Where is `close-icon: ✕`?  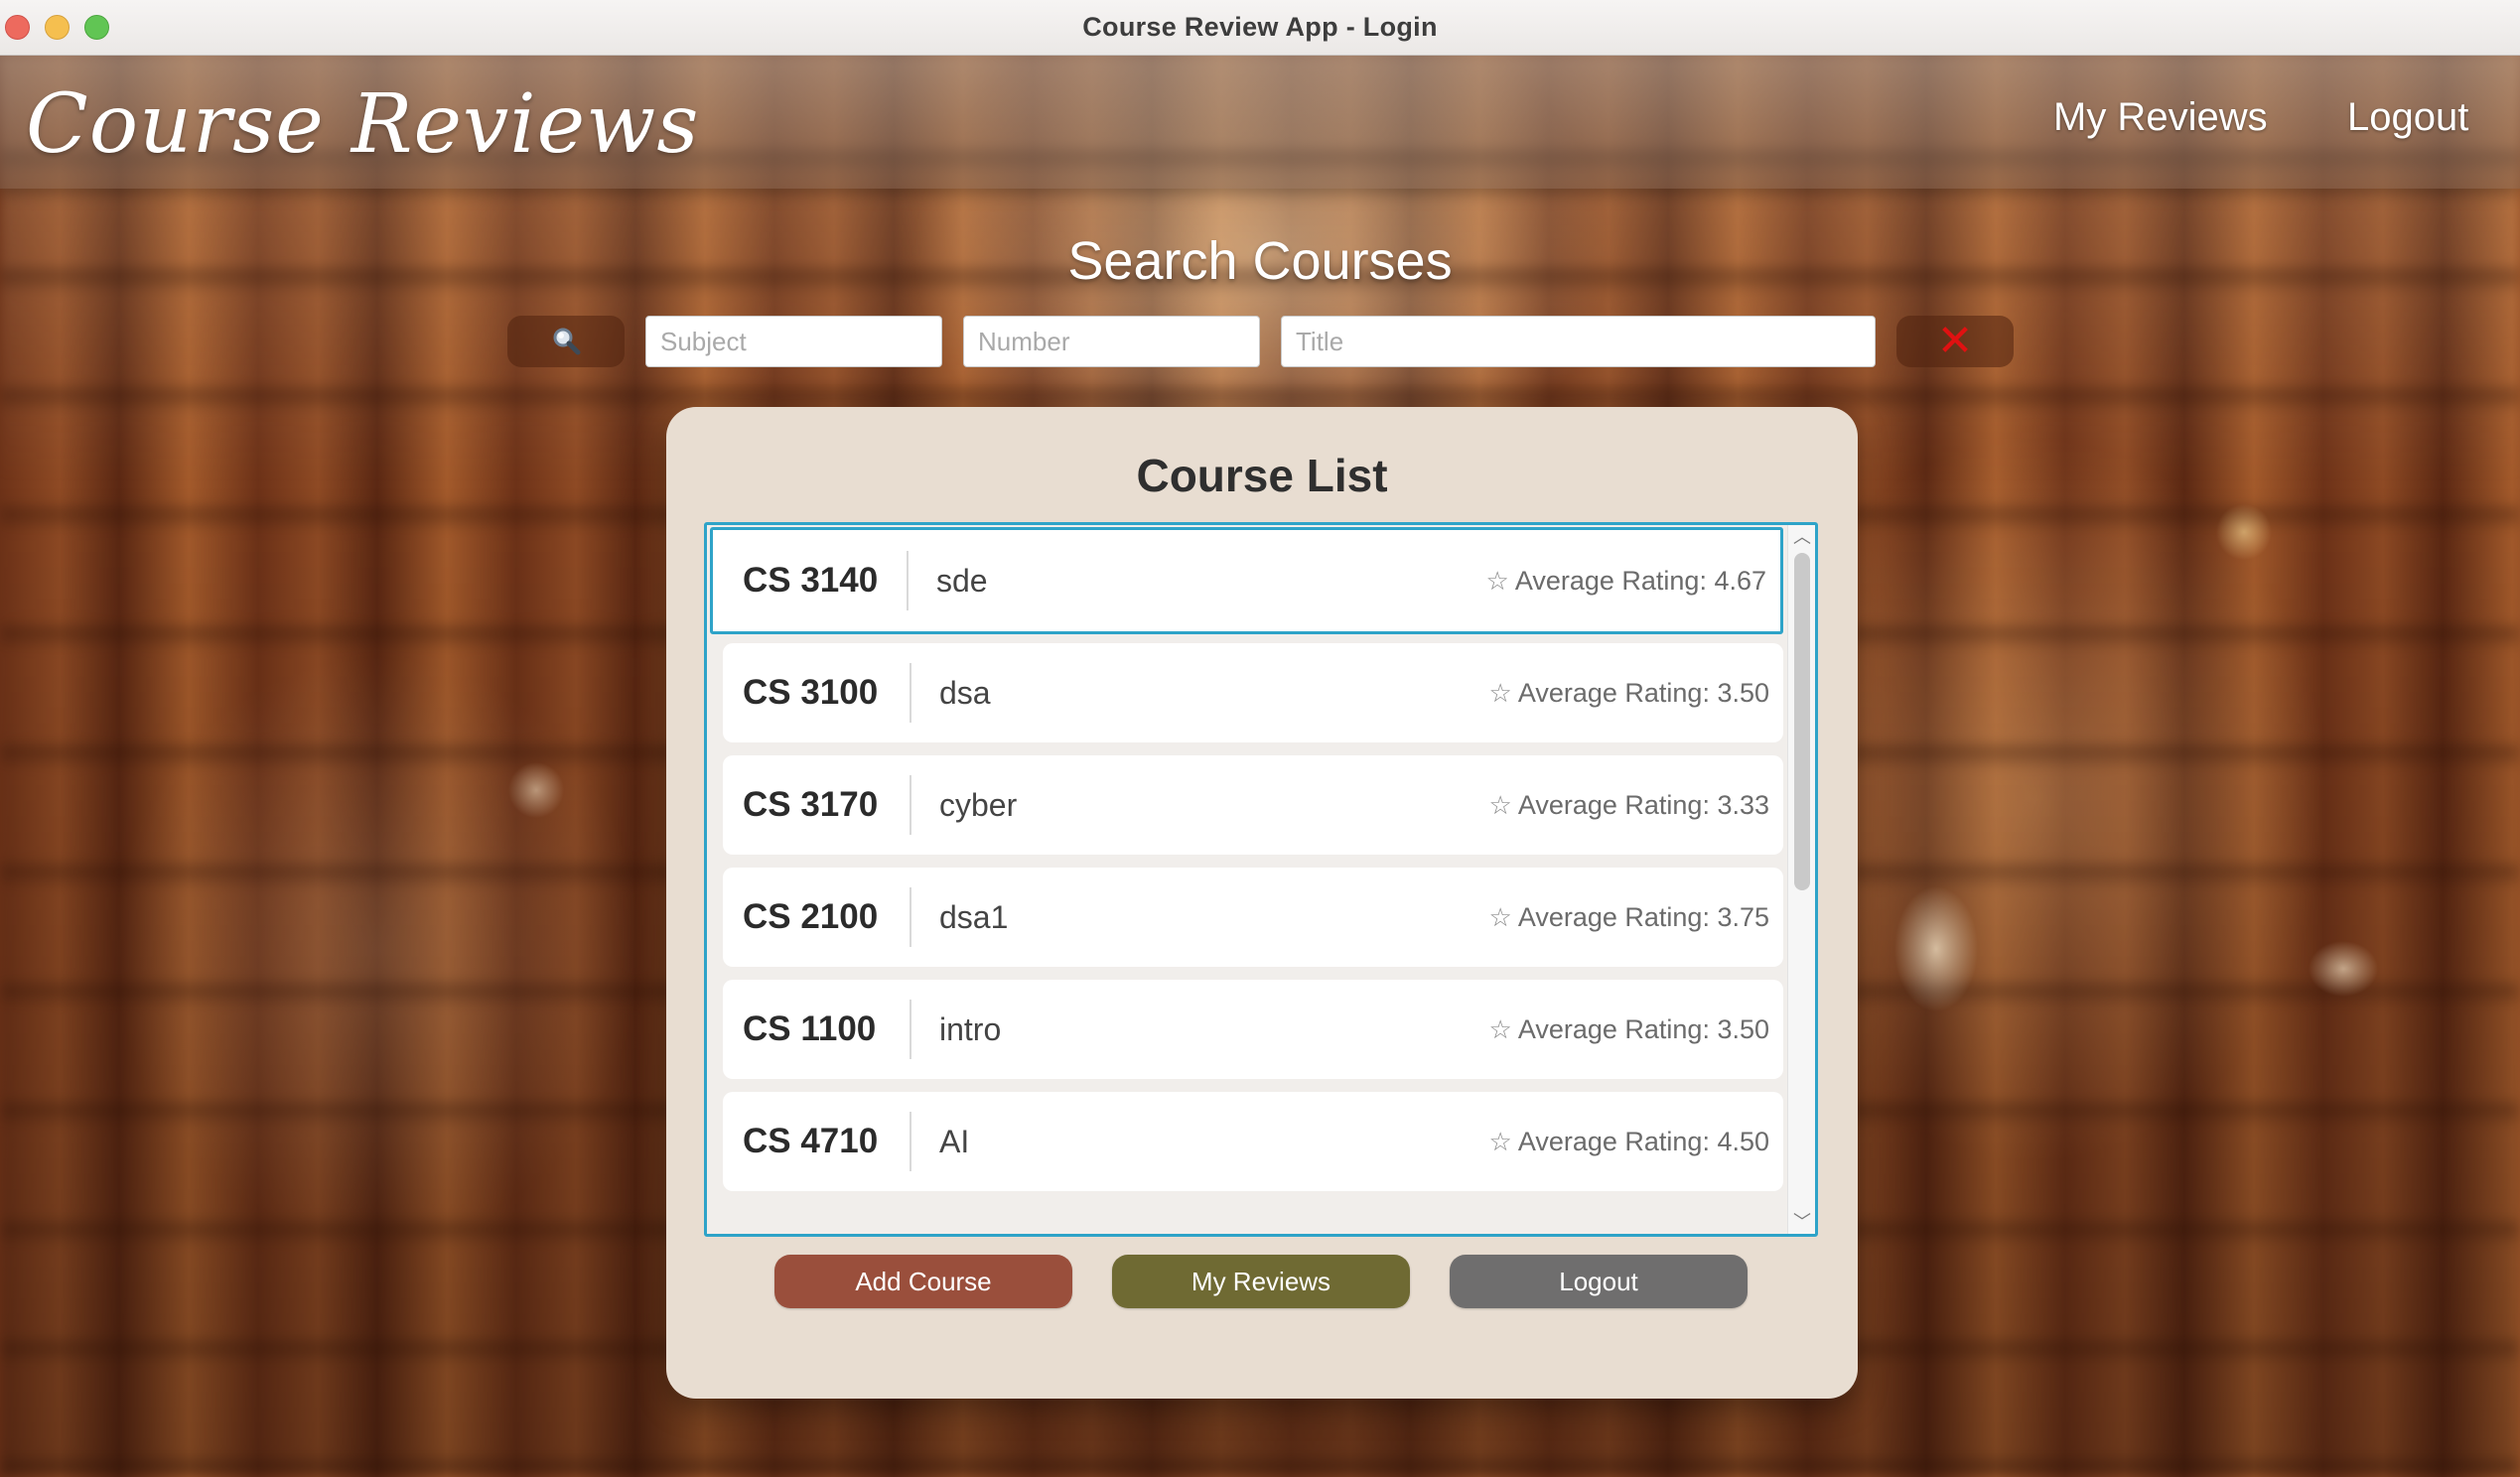
close-icon: ✕ is located at coordinates (1955, 341).